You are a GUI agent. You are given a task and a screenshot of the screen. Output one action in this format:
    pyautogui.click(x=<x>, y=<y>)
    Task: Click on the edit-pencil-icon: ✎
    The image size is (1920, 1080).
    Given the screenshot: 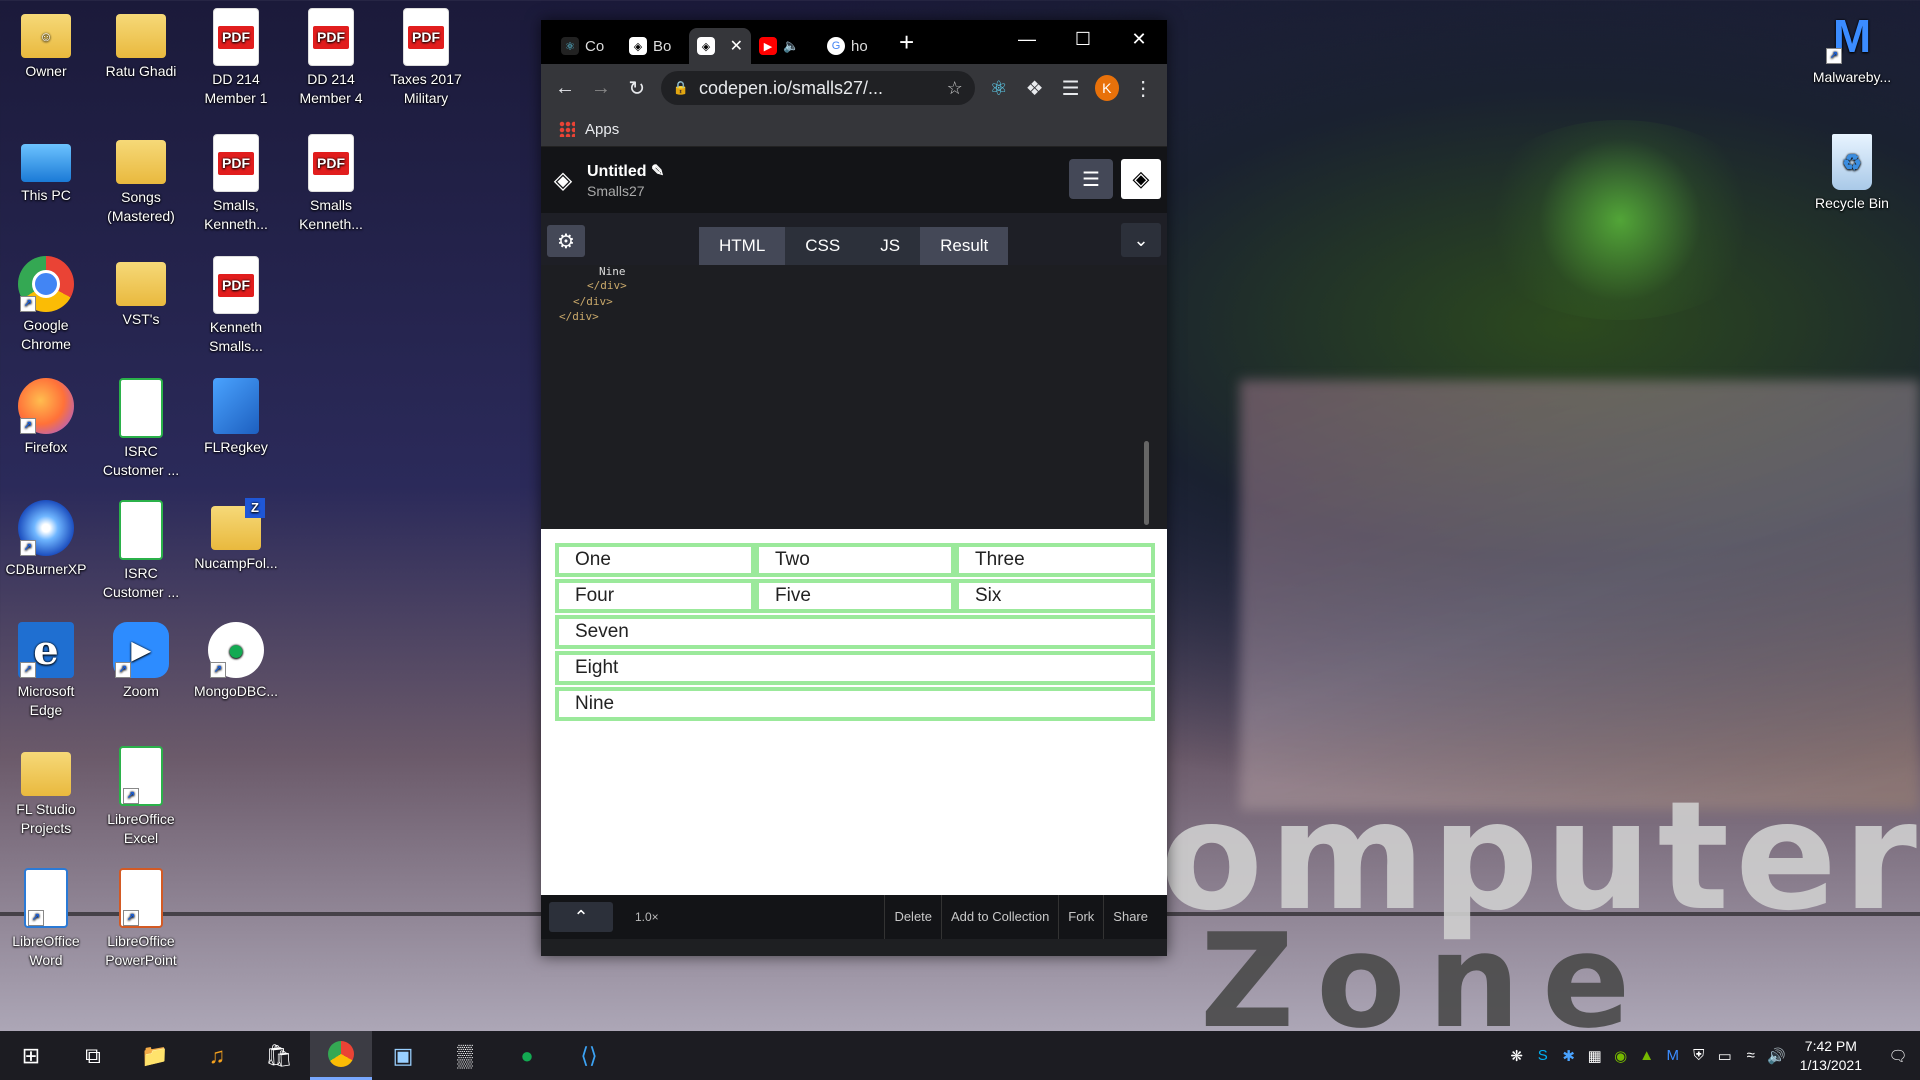 What is the action you would take?
    pyautogui.click(x=657, y=171)
    